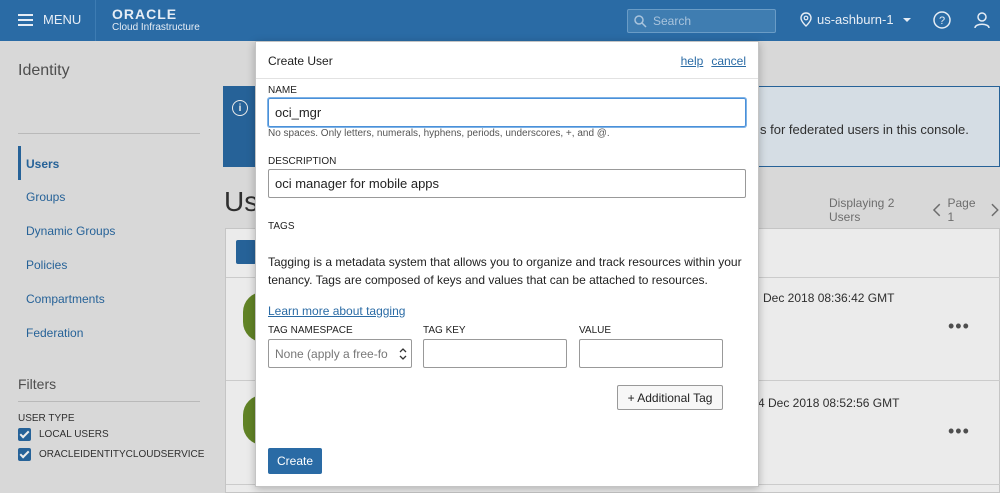 The height and width of the screenshot is (493, 1000). Describe the element at coordinates (651, 353) in the screenshot. I see `tag-value-input` at that location.